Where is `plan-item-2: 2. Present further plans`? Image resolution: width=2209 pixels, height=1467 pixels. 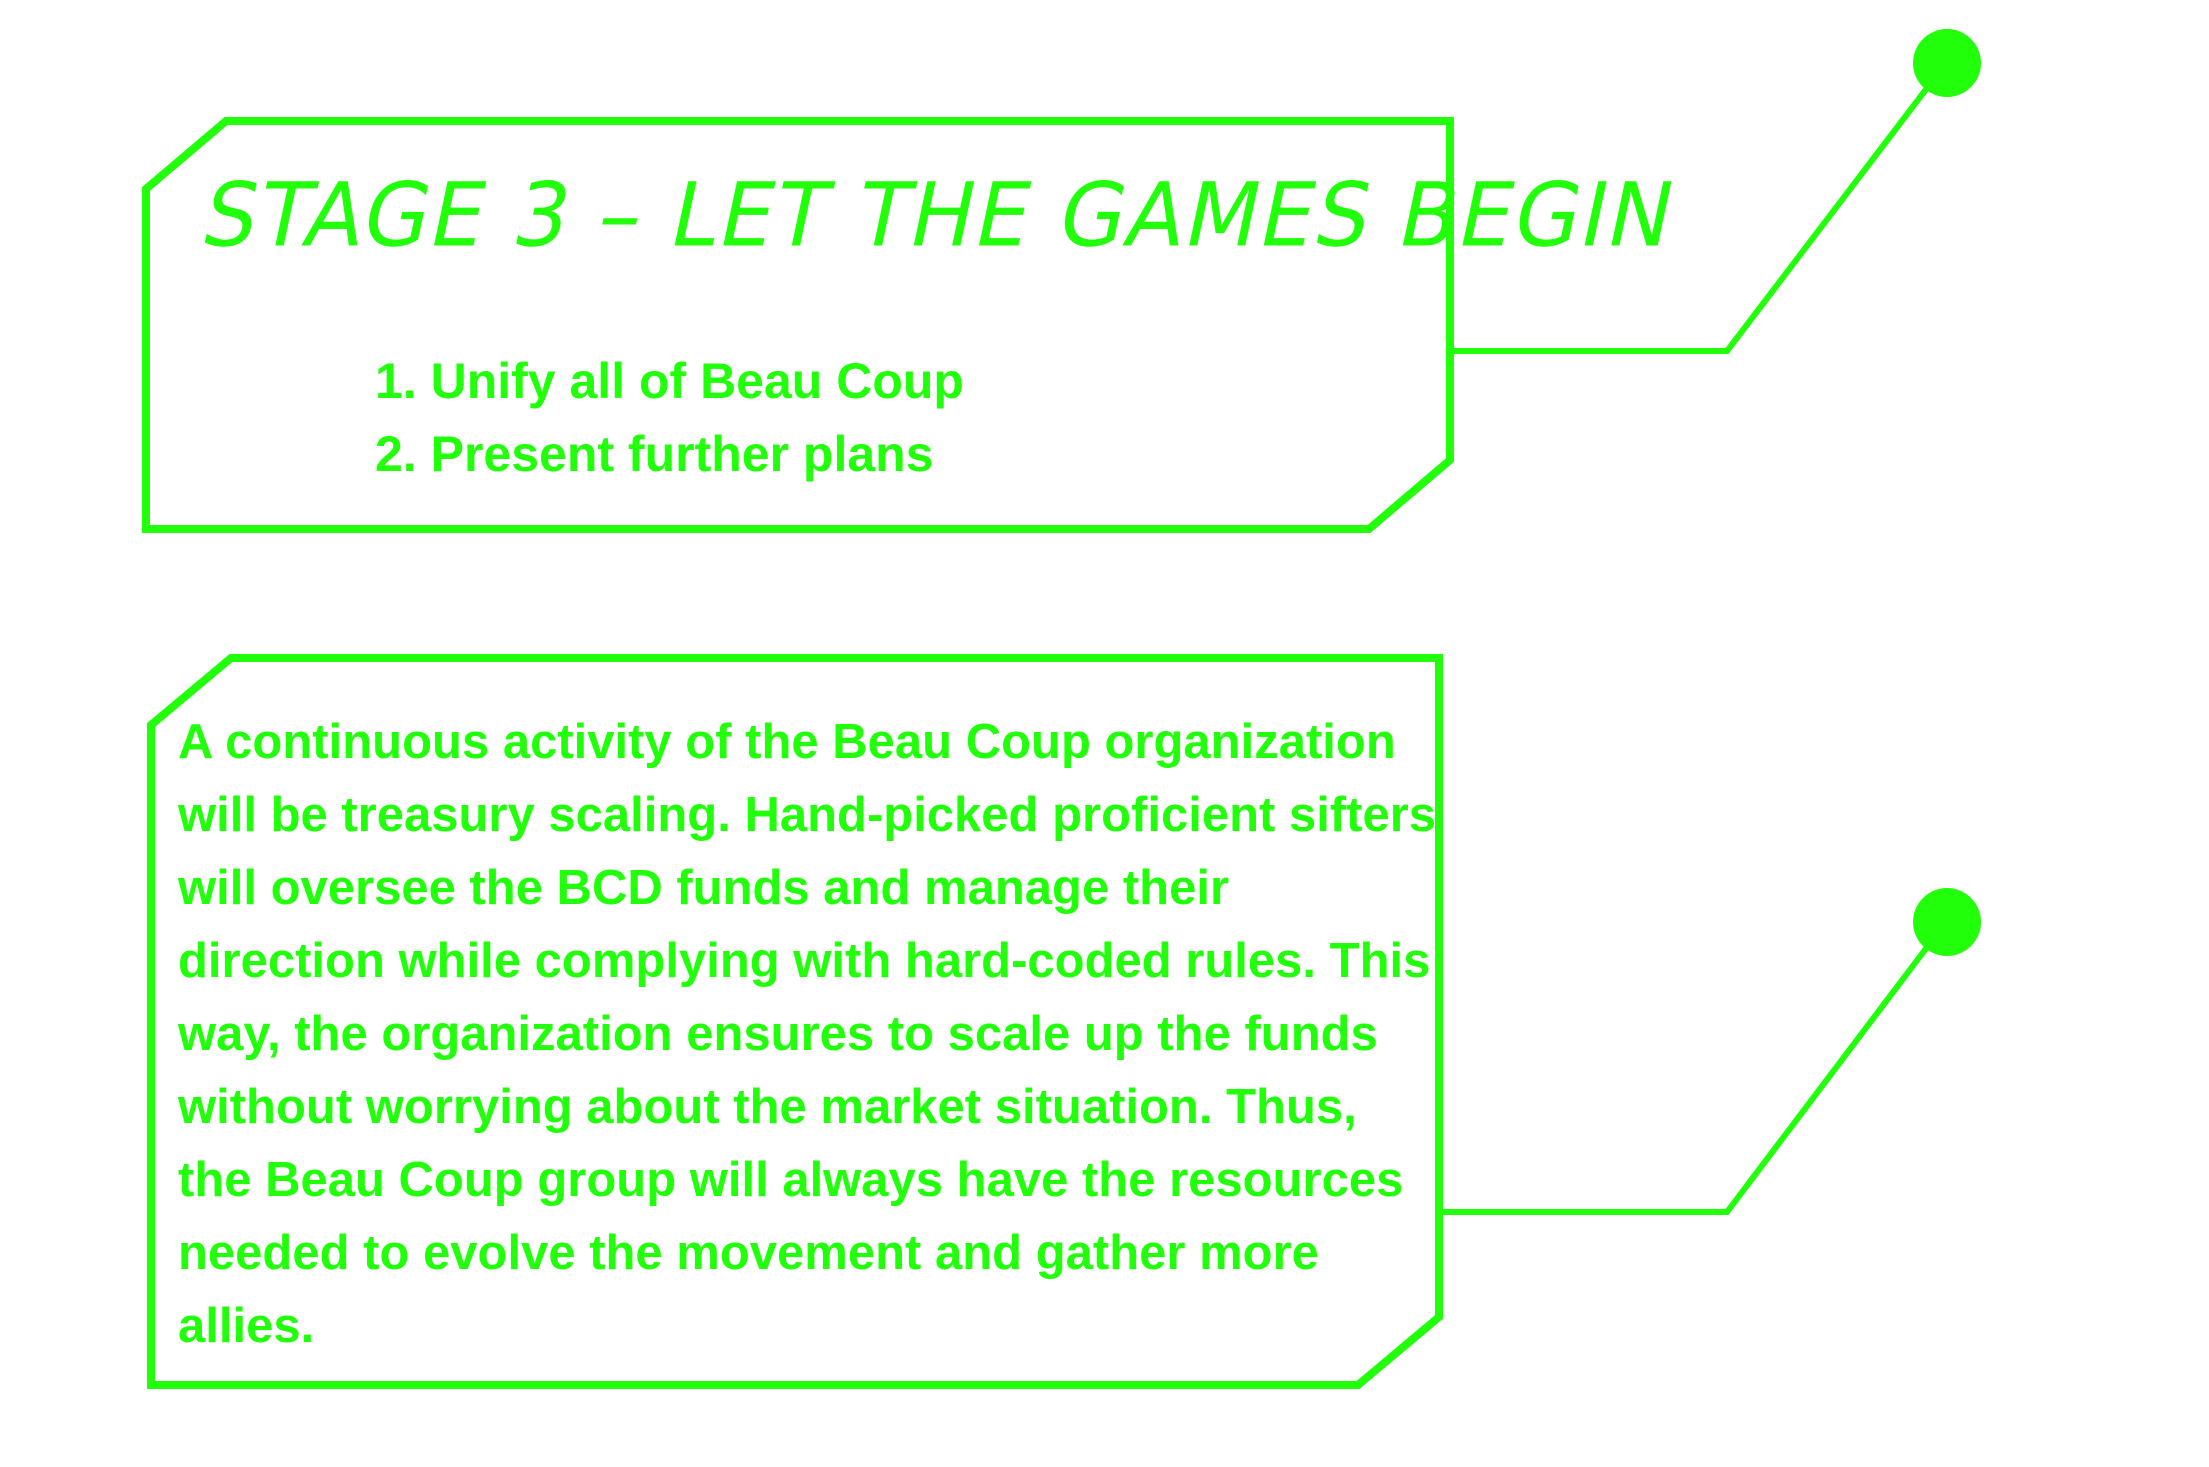
plan-item-2: 2. Present further plans is located at coordinates (669, 454).